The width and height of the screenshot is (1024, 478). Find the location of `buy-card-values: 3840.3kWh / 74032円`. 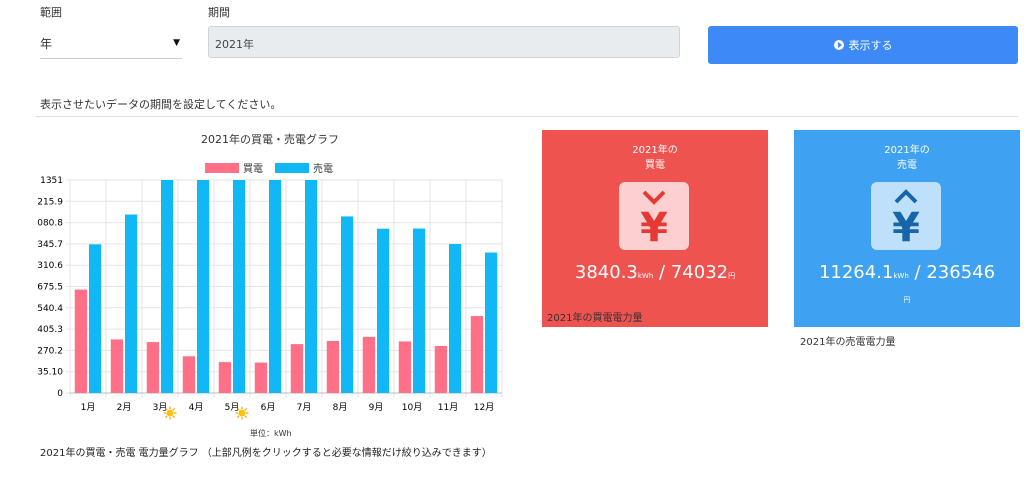

buy-card-values: 3840.3kWh / 74032円 is located at coordinates (655, 272).